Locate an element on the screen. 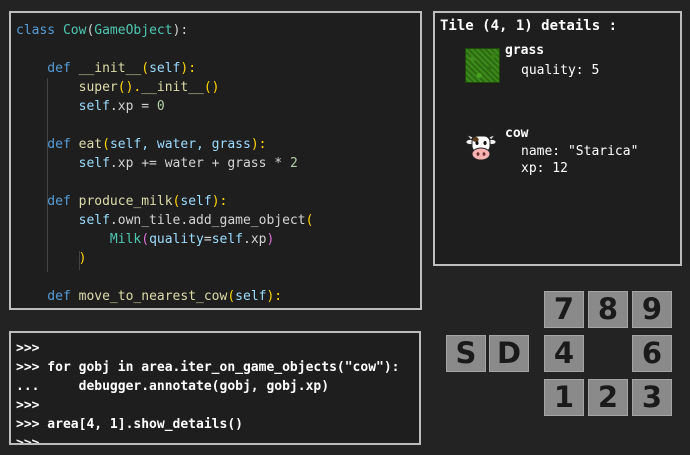 Image resolution: width=690 pixels, height=455 pixels. code-line: def produce_milk(self): is located at coordinates (164, 201).